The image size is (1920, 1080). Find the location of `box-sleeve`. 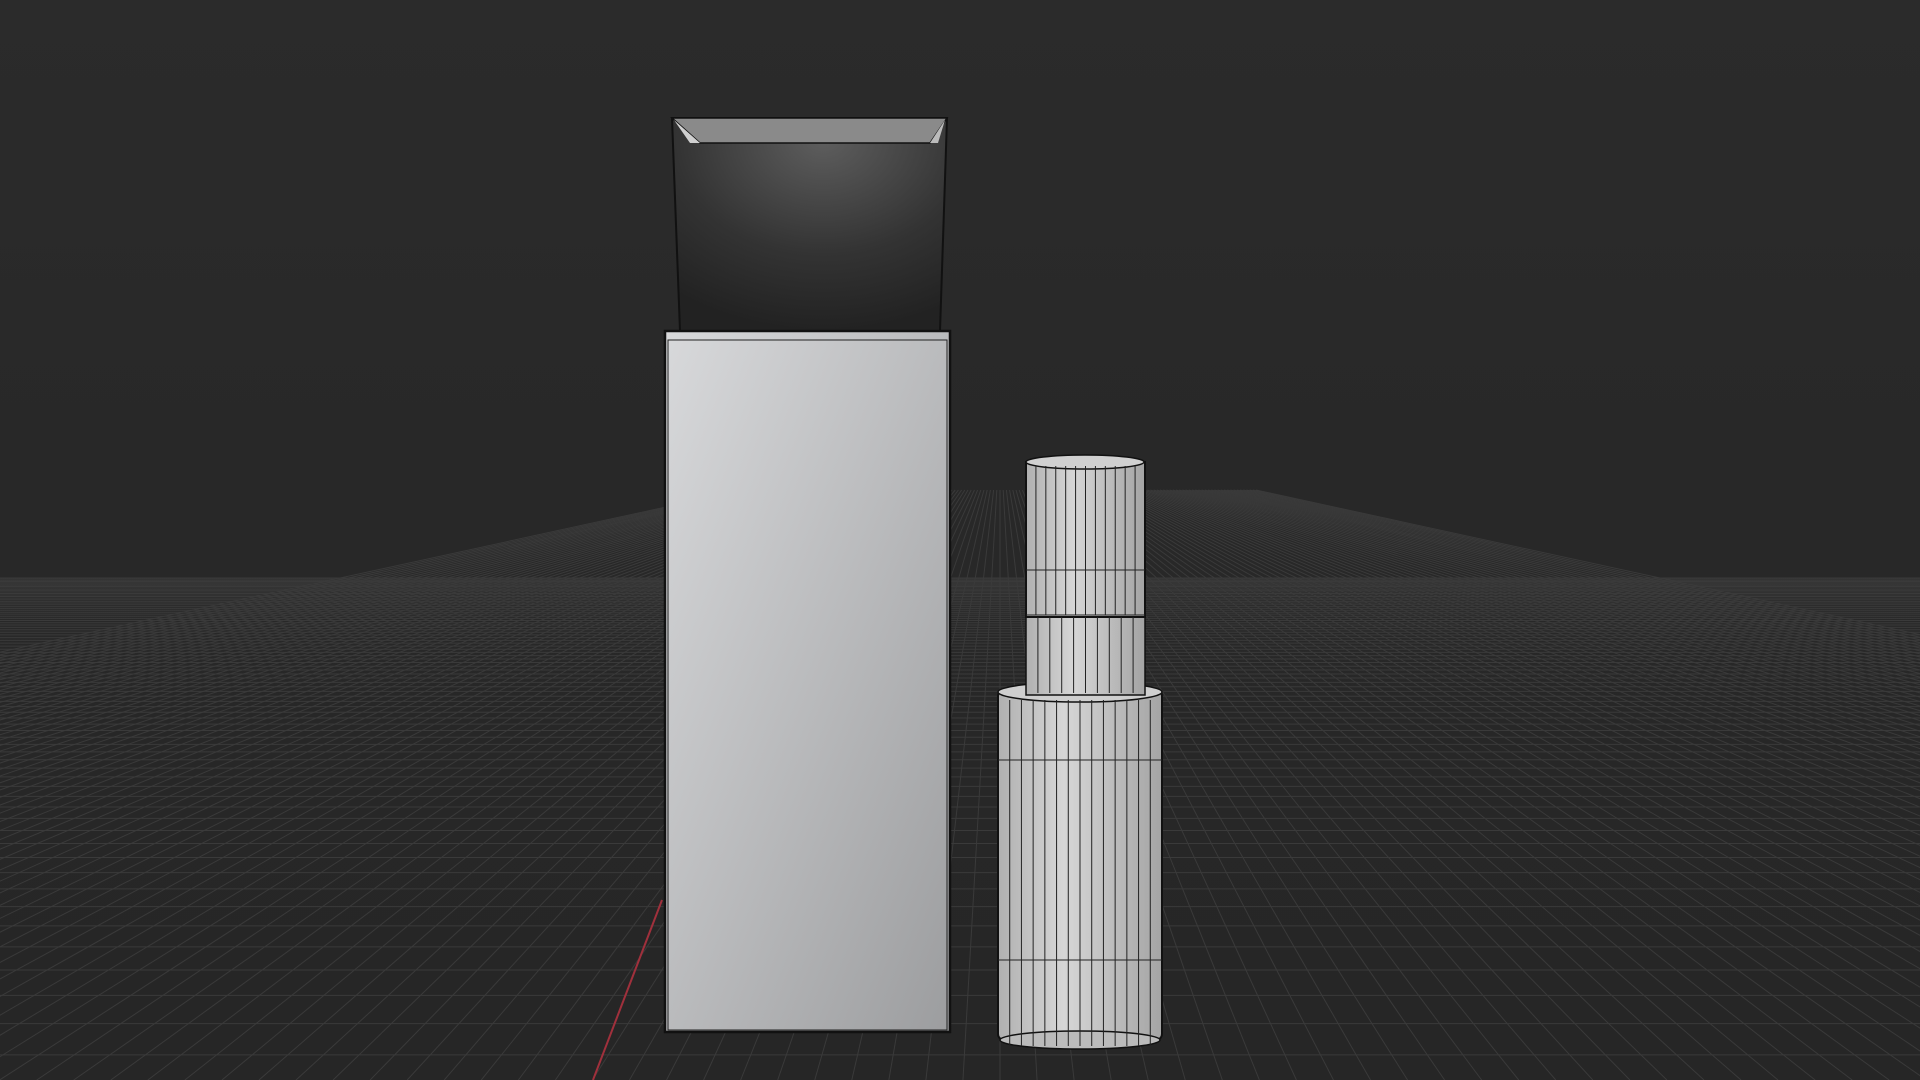

box-sleeve is located at coordinates (807, 681).